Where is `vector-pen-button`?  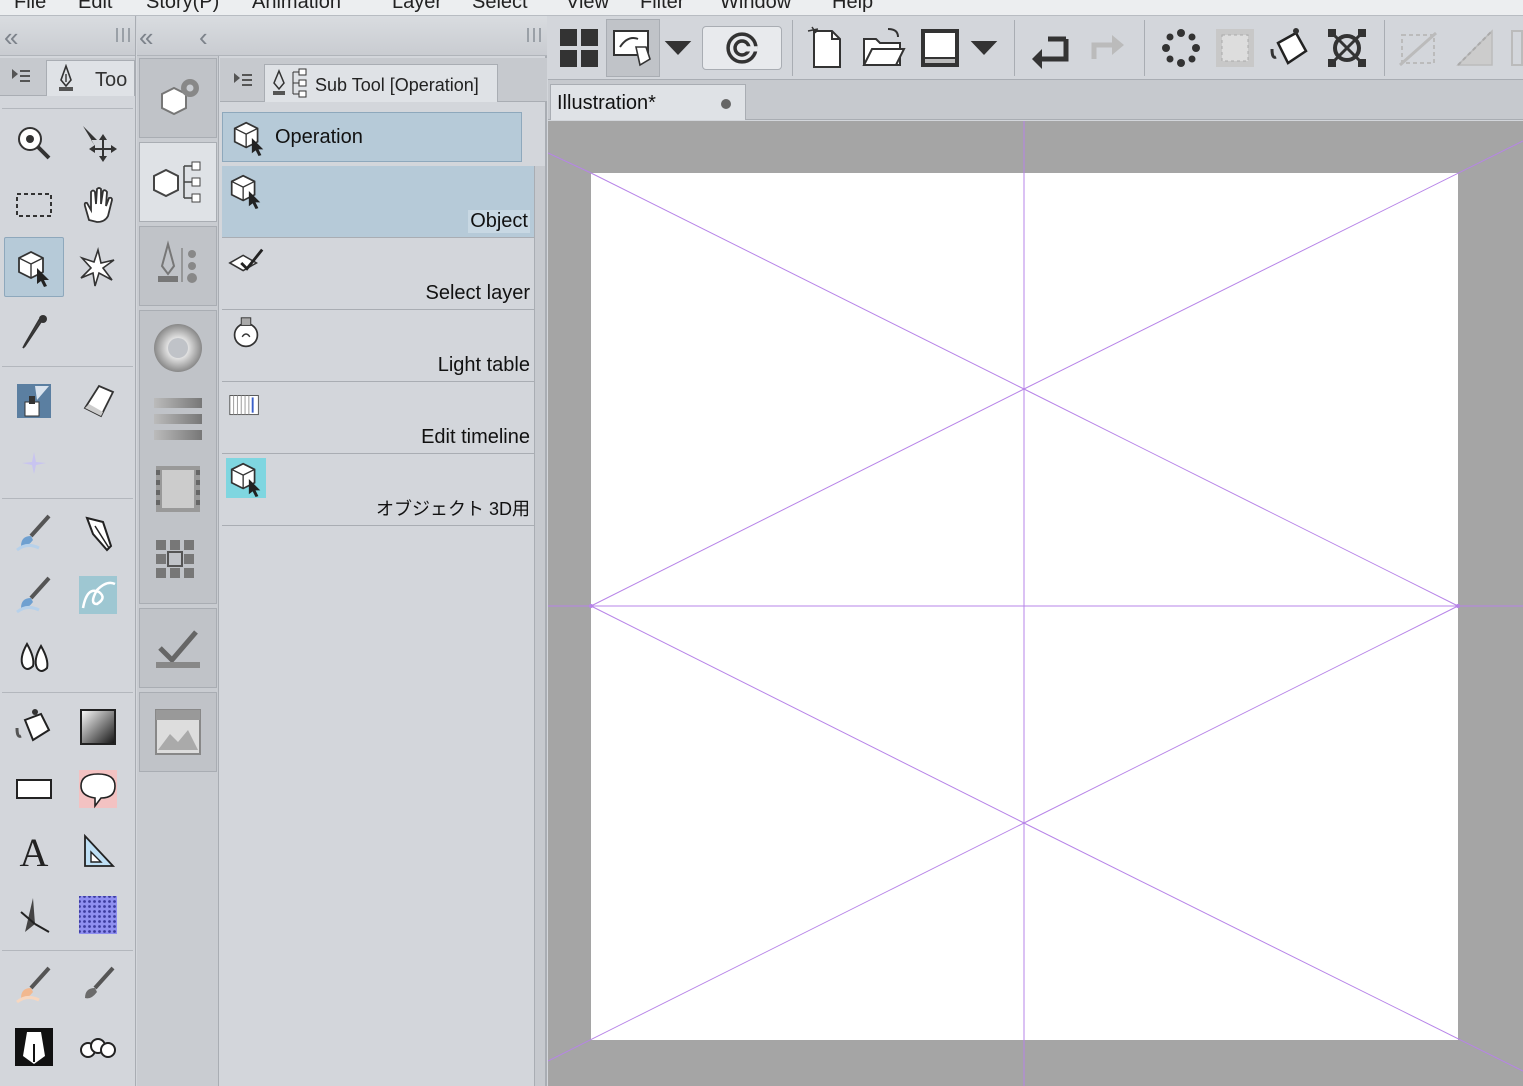 vector-pen-button is located at coordinates (34, 1047).